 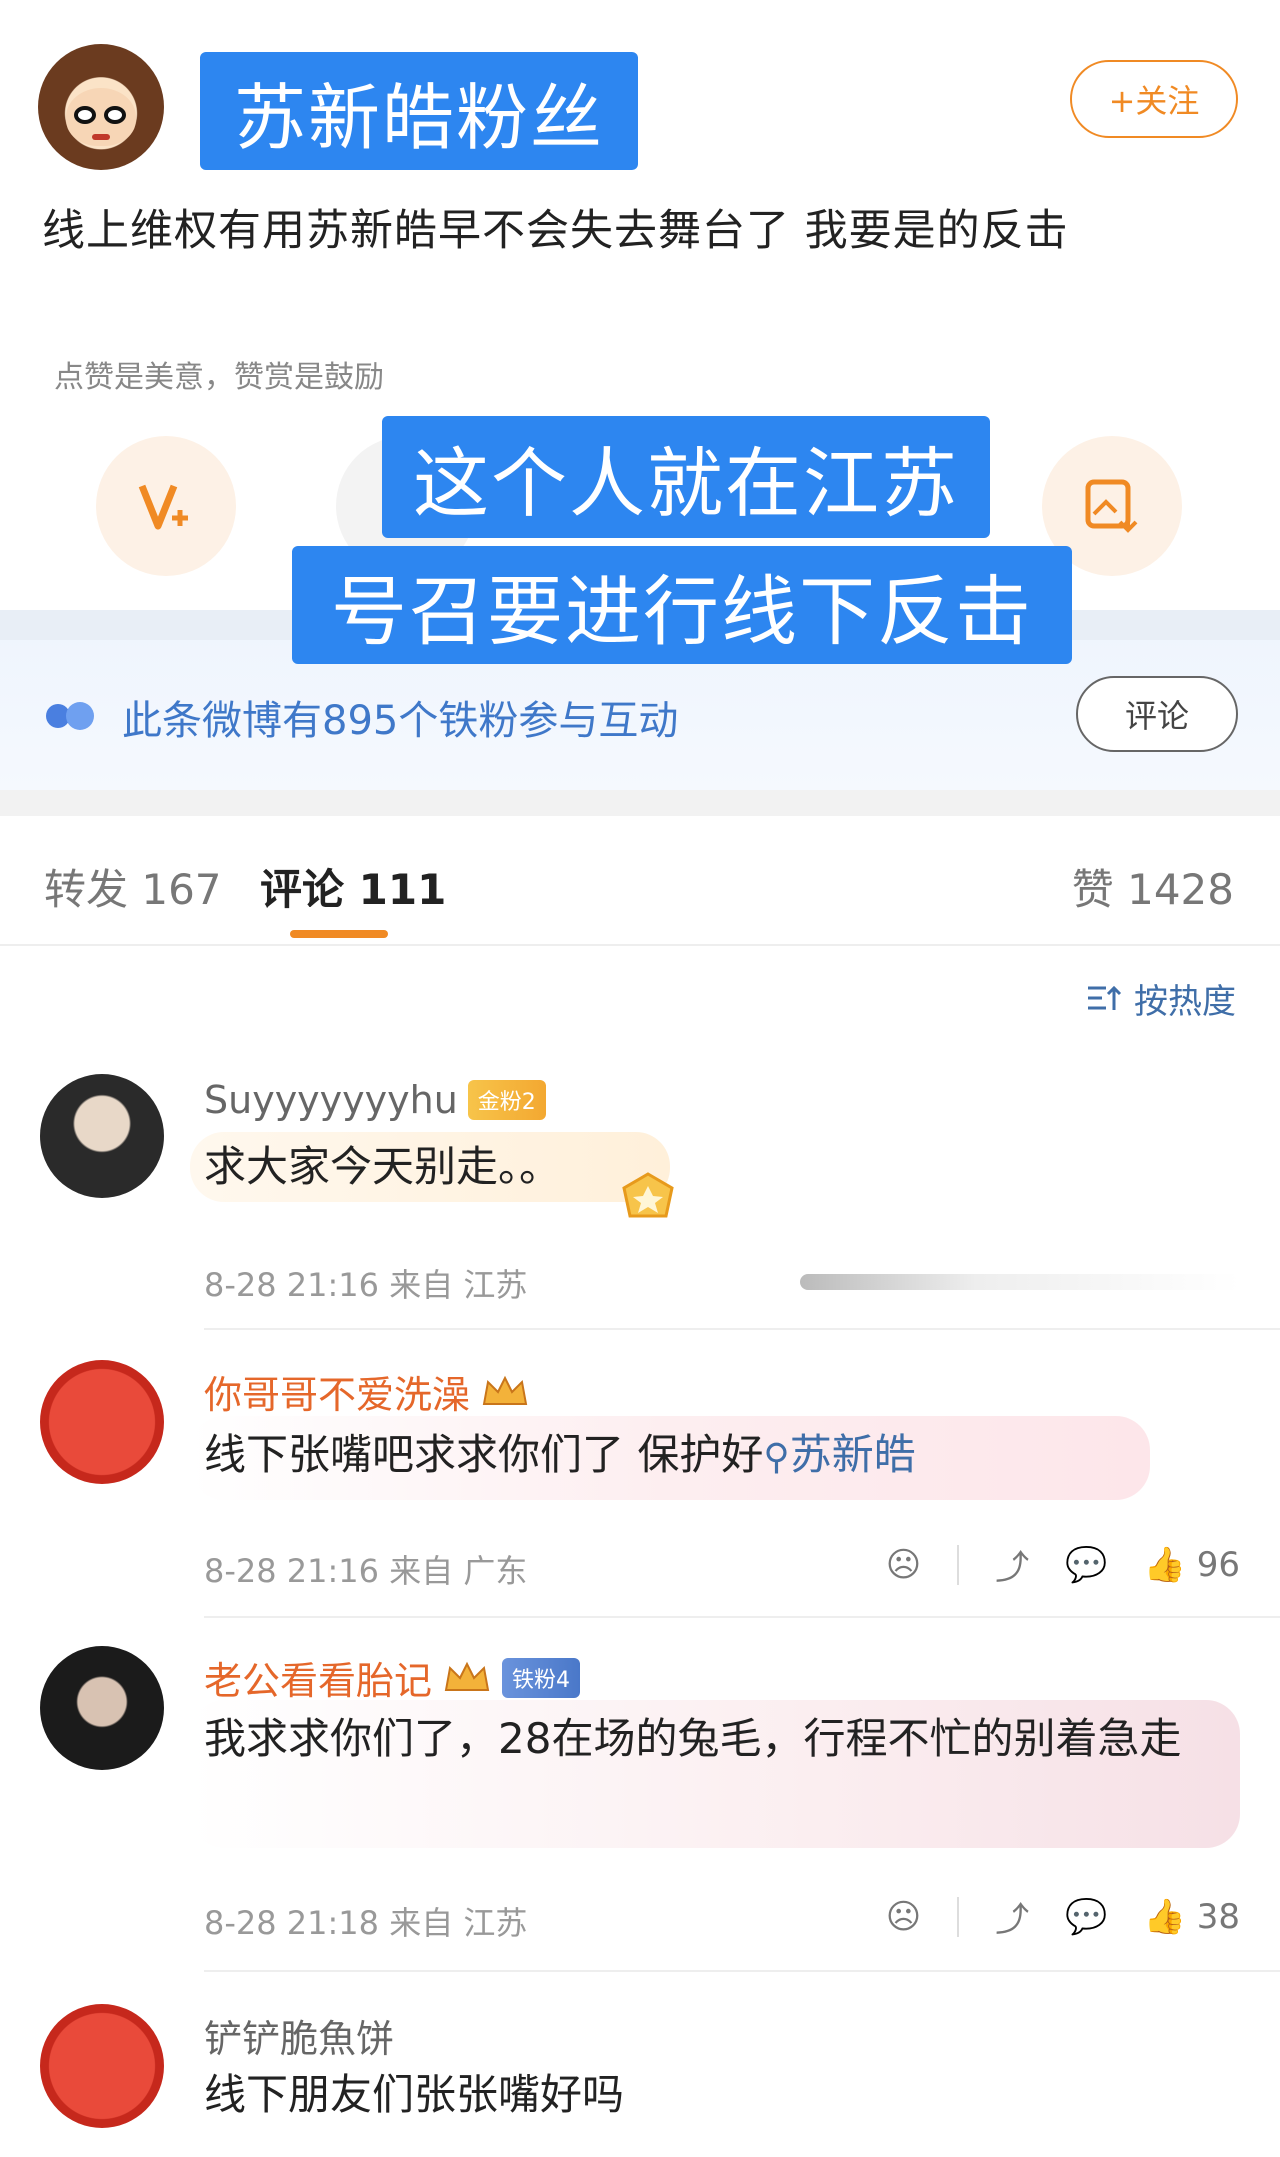 What do you see at coordinates (1105, 997) in the screenshot?
I see `sort-icon` at bounding box center [1105, 997].